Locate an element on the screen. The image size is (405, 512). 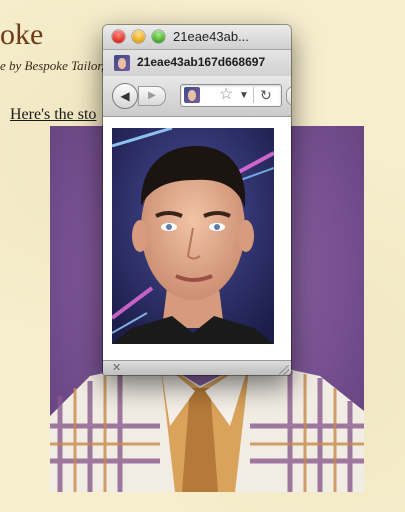
page-favicon-icon is located at coordinates (192, 95).